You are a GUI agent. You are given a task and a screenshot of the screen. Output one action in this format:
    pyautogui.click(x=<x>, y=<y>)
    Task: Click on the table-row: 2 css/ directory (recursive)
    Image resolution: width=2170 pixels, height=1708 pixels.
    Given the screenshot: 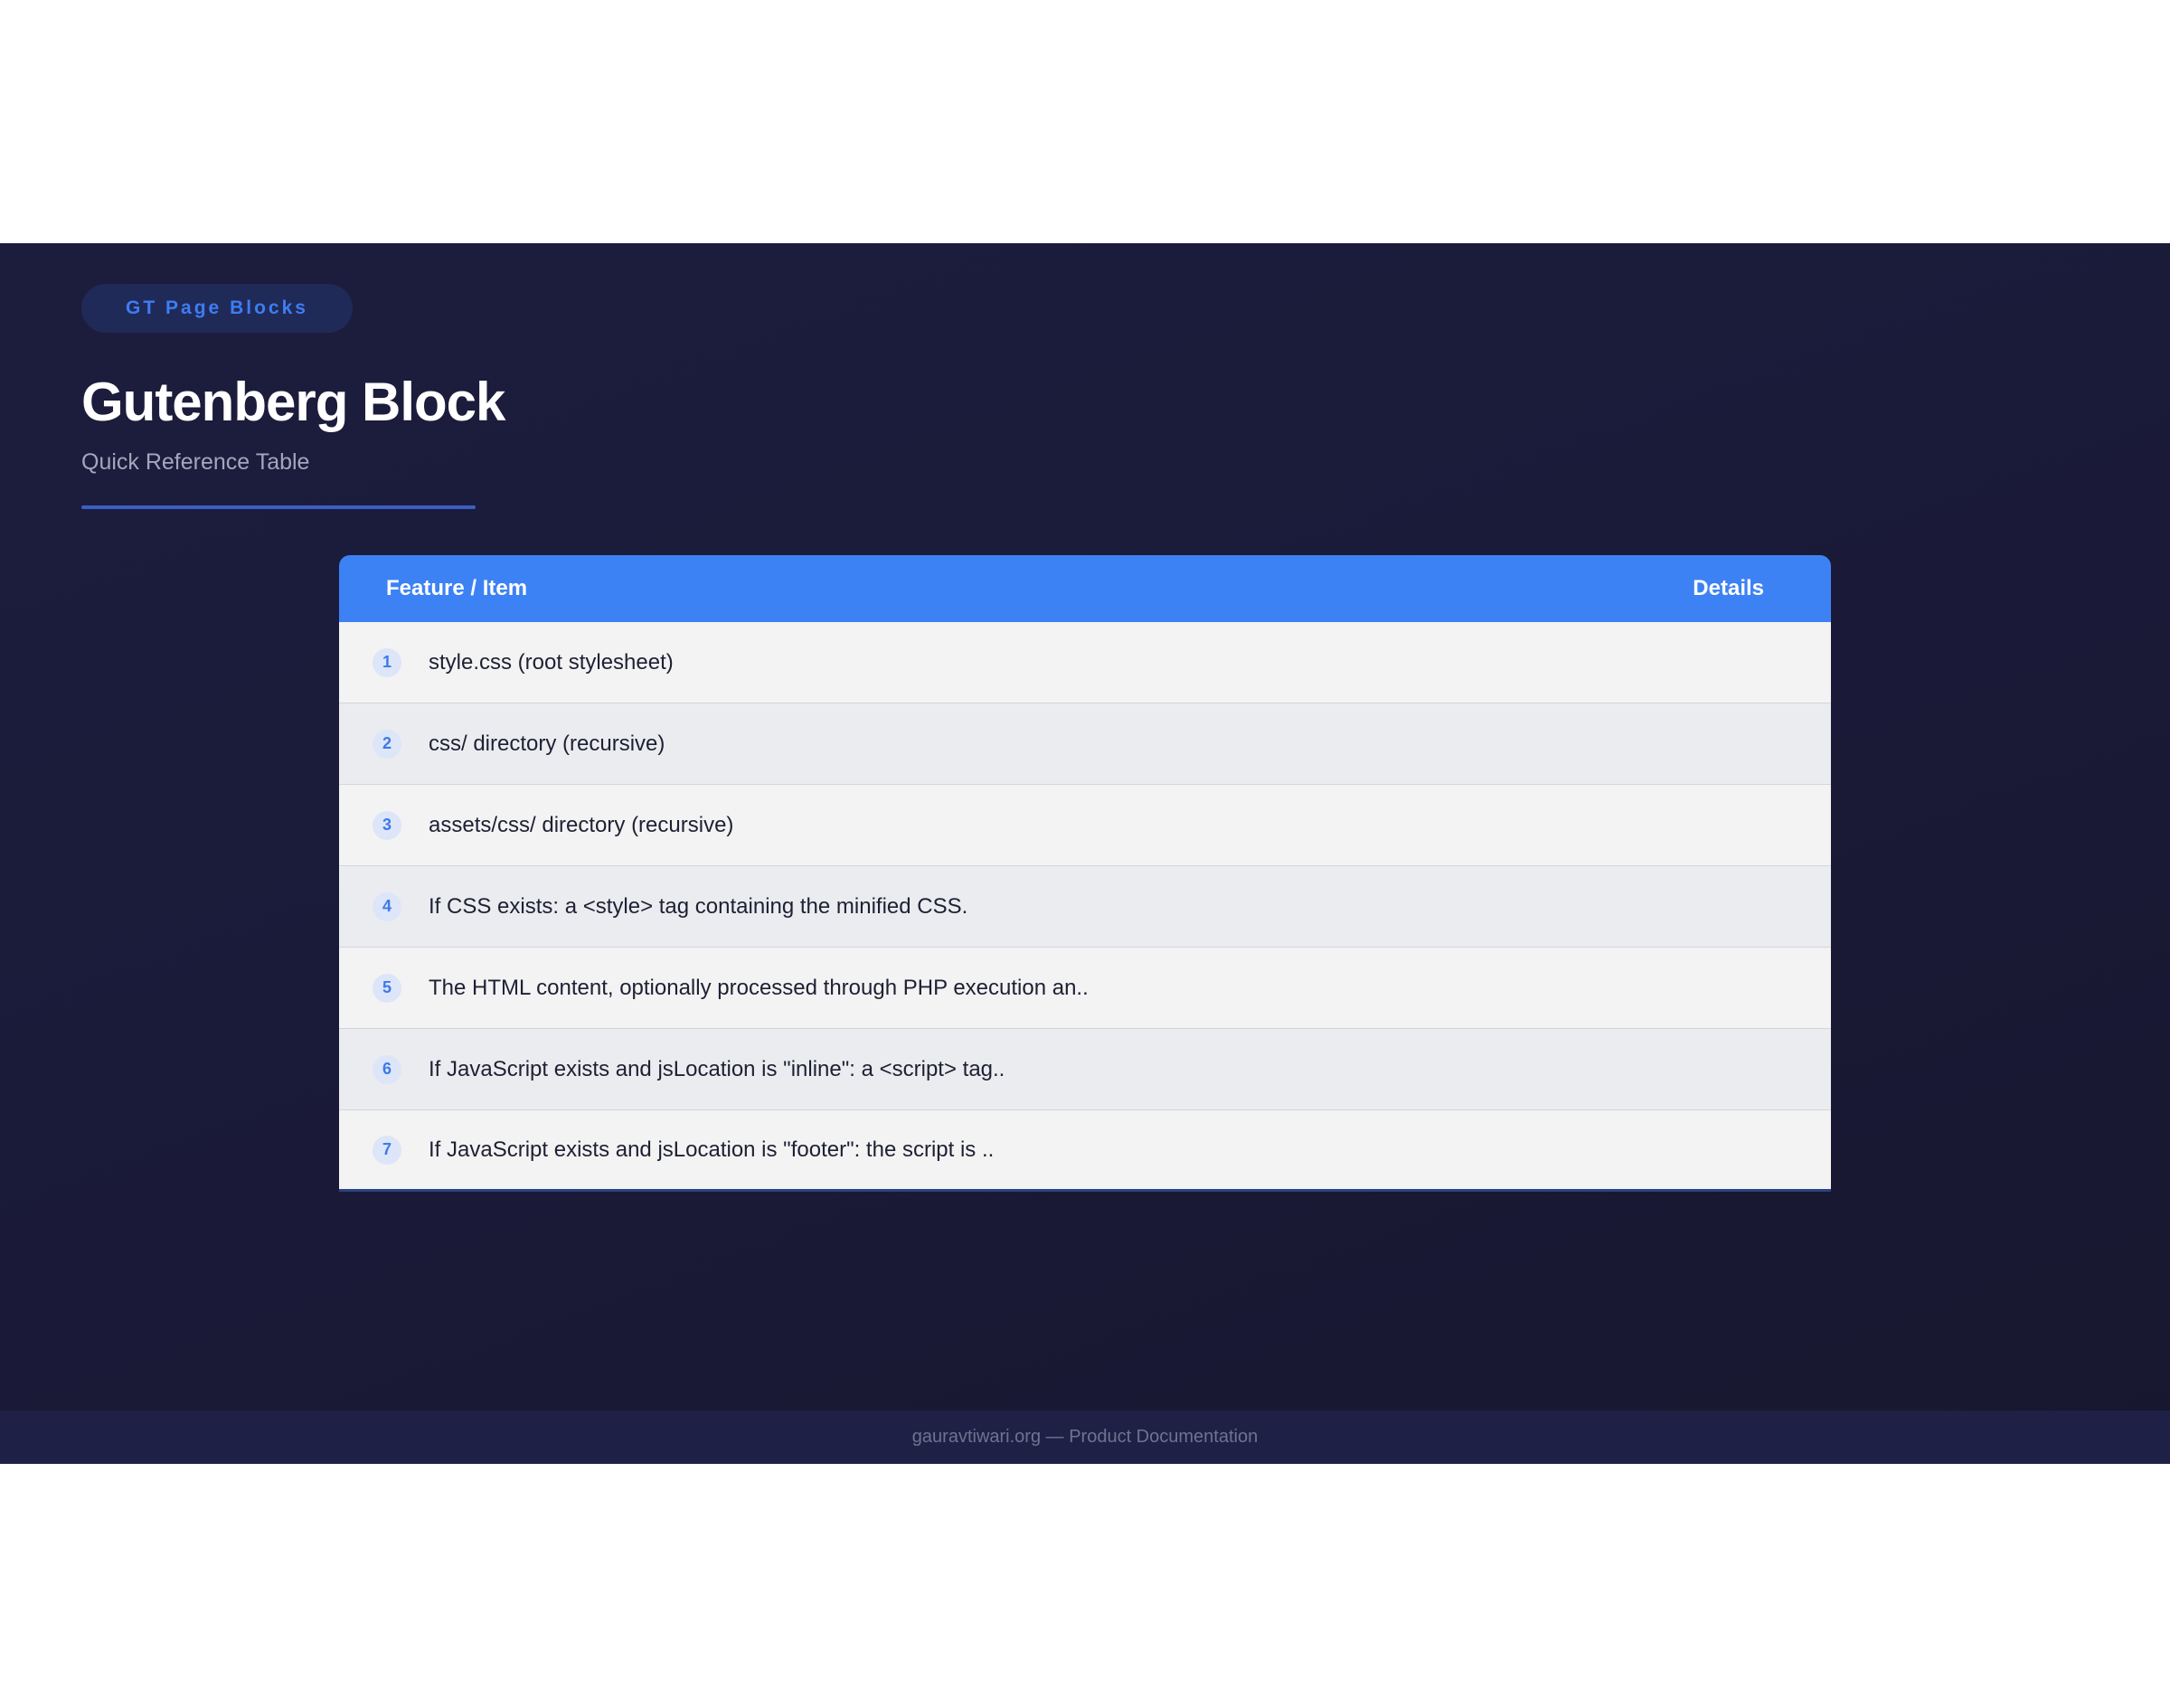 What is the action you would take?
    pyautogui.click(x=1085, y=744)
    